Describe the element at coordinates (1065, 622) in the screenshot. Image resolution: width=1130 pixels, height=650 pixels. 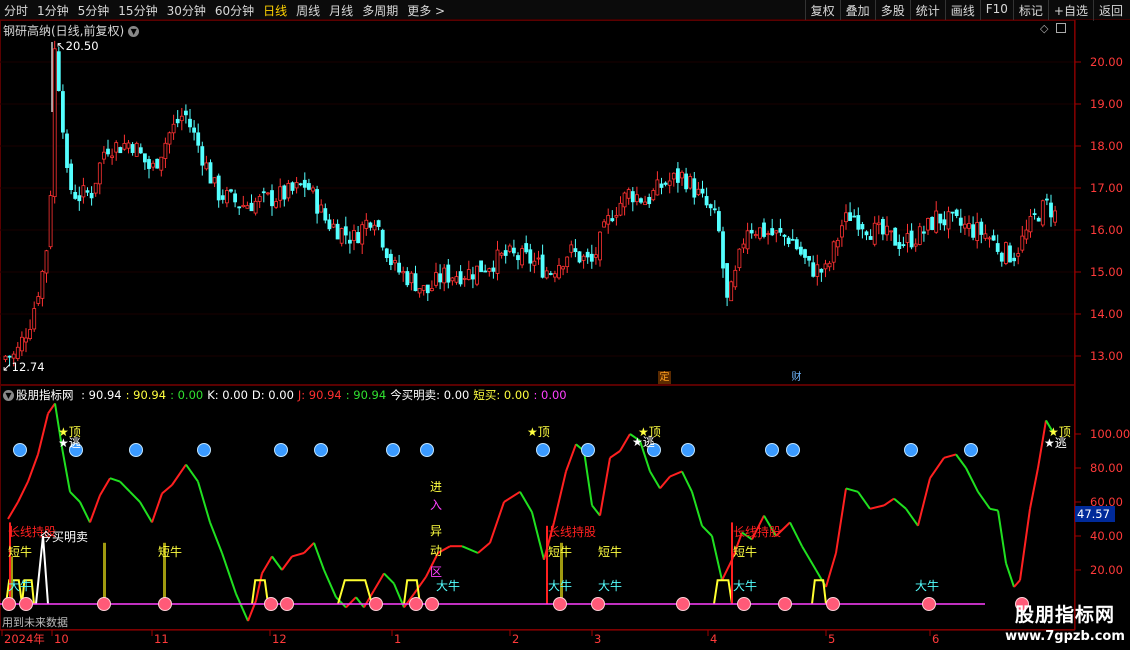
I see `watermark: 股朋指标网 www.7gpzb.com` at that location.